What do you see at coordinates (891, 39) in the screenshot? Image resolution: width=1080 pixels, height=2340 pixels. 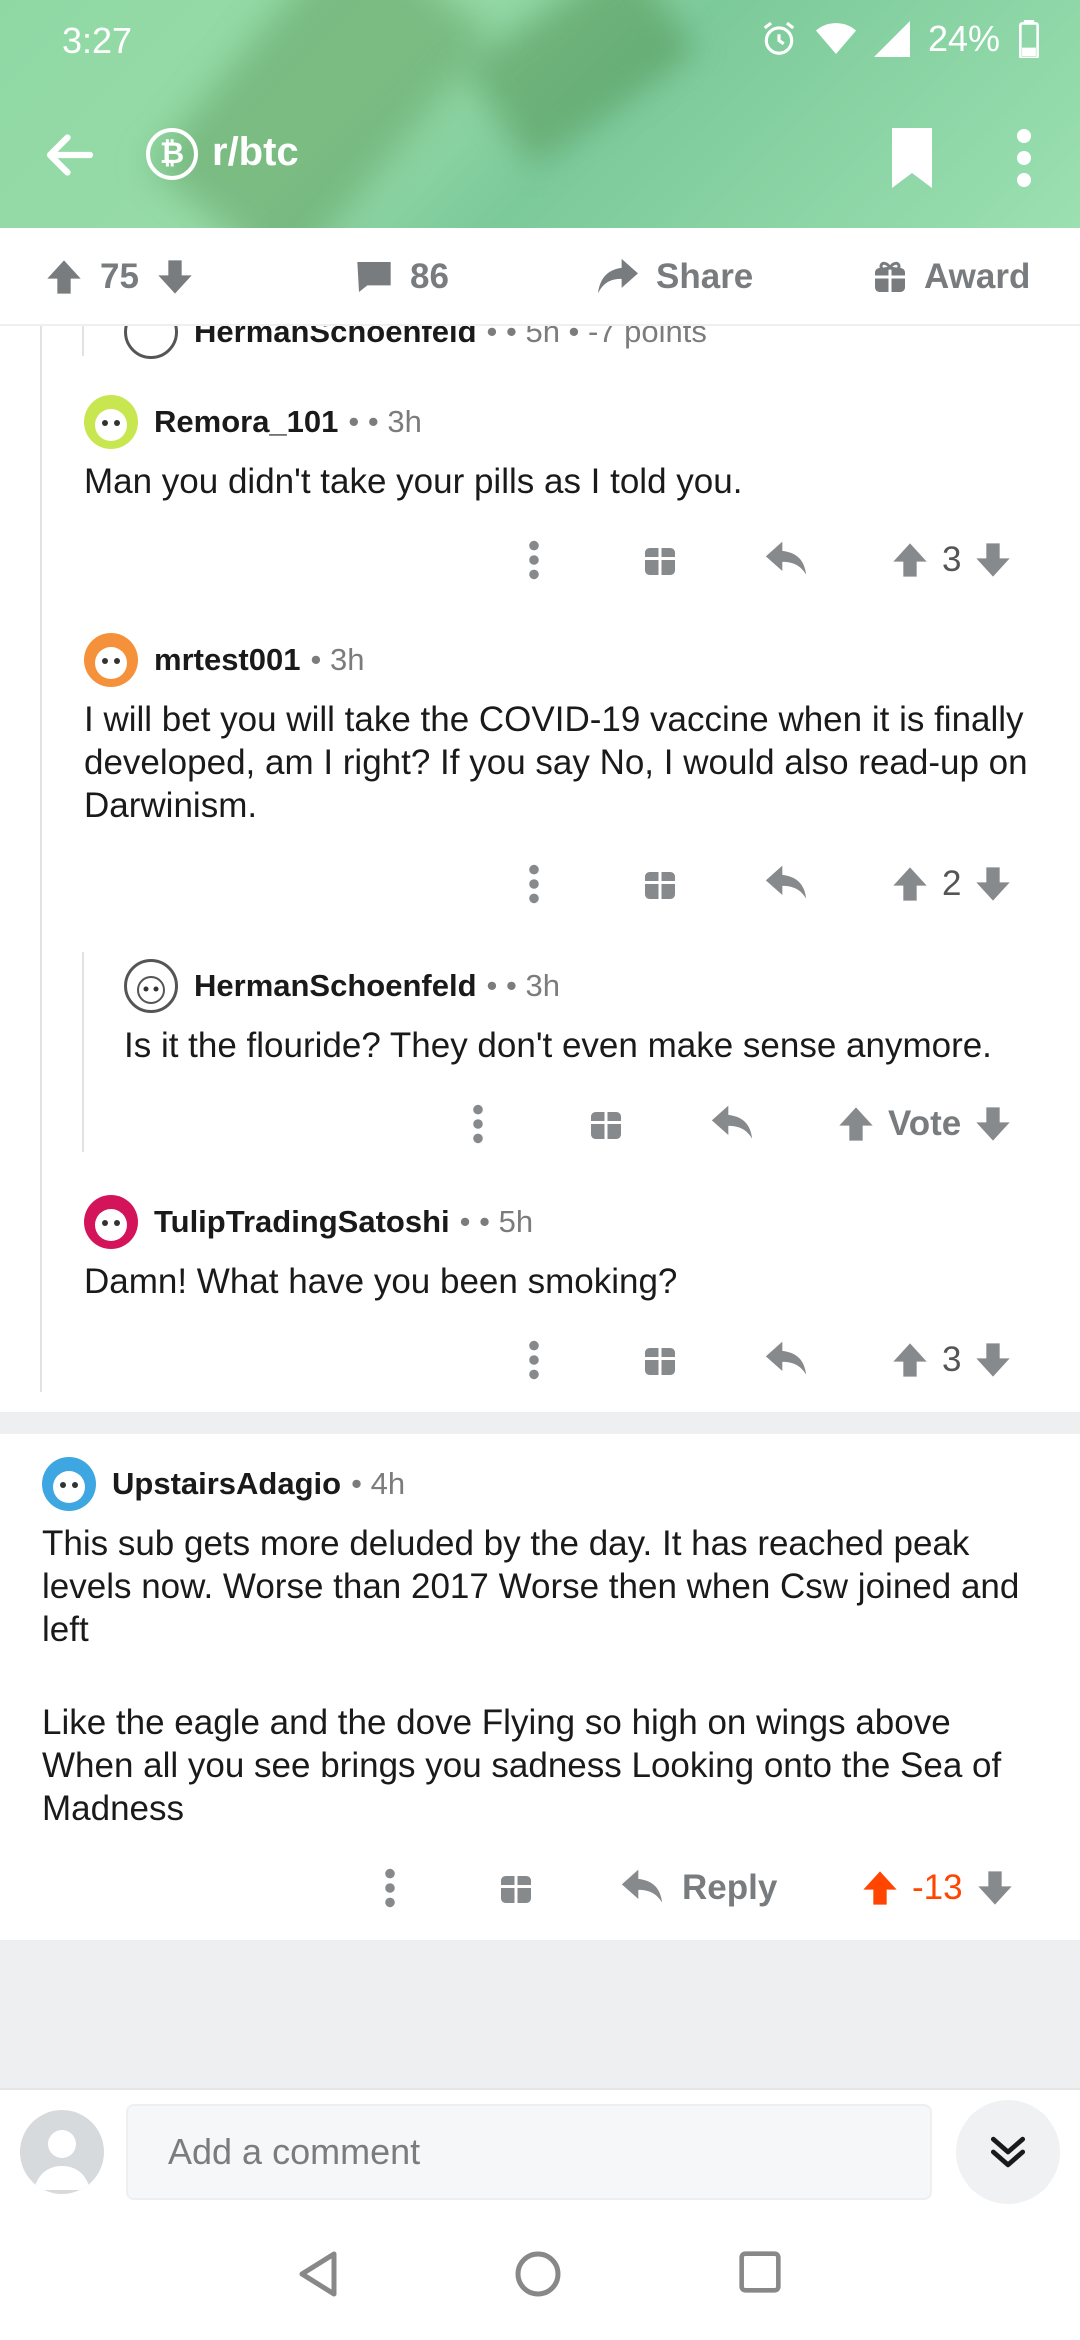 I see `signal-icon` at bounding box center [891, 39].